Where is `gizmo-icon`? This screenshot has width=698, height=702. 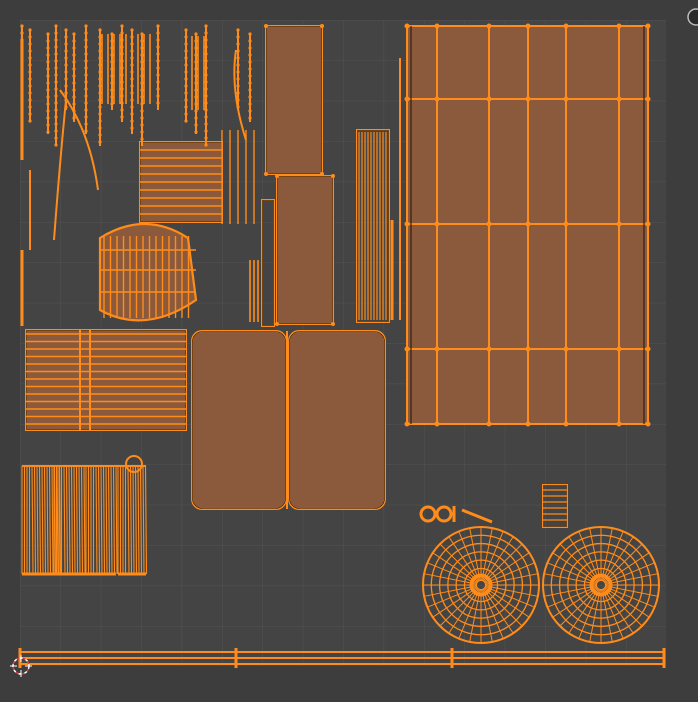 gizmo-icon is located at coordinates (687, 17).